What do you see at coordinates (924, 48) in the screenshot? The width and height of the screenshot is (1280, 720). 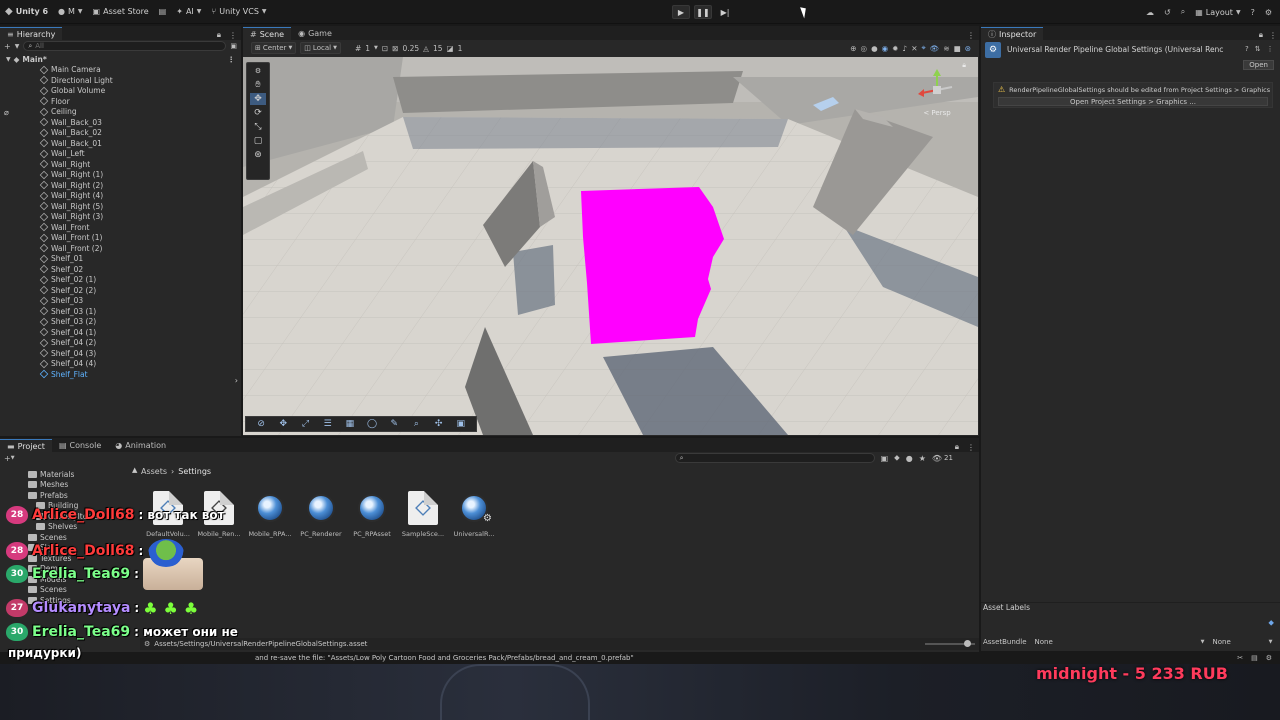 I see `scene-visibility-icon: ⌖` at bounding box center [924, 48].